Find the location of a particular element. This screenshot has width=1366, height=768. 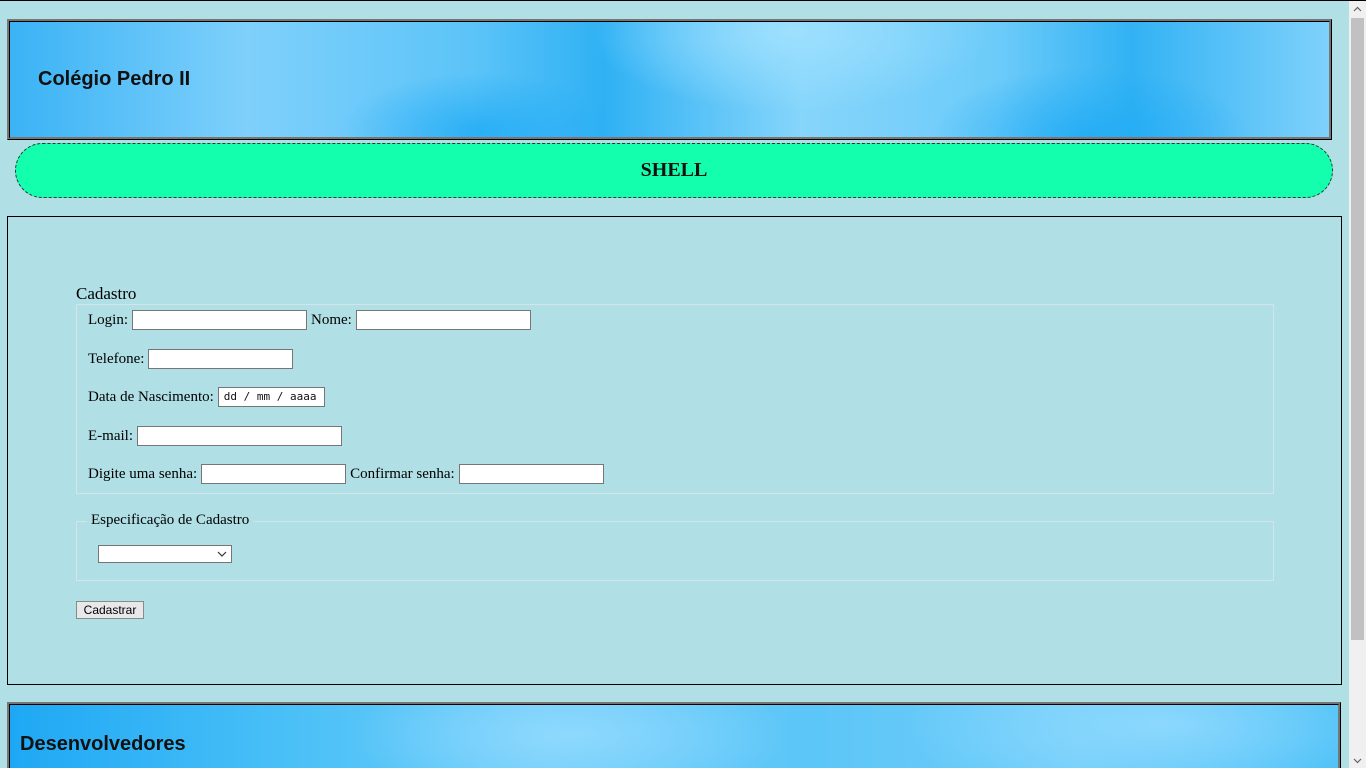

email-input is located at coordinates (239, 436).